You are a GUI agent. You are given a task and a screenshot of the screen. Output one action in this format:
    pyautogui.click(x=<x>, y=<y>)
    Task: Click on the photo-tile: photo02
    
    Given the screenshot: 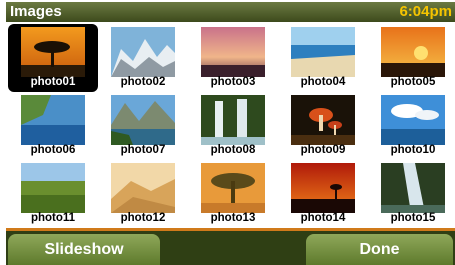 What is the action you would take?
    pyautogui.click(x=143, y=58)
    